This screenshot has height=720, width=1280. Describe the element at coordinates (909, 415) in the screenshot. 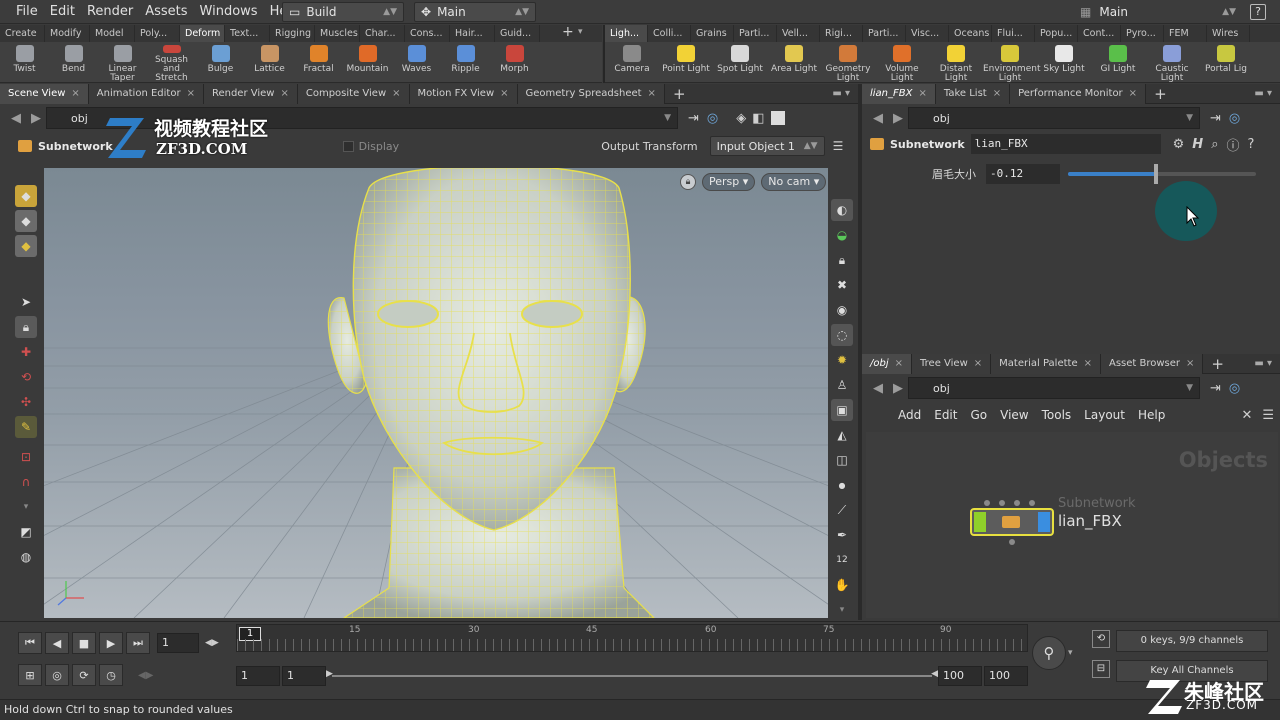

I see `network-menu-add: Add` at that location.